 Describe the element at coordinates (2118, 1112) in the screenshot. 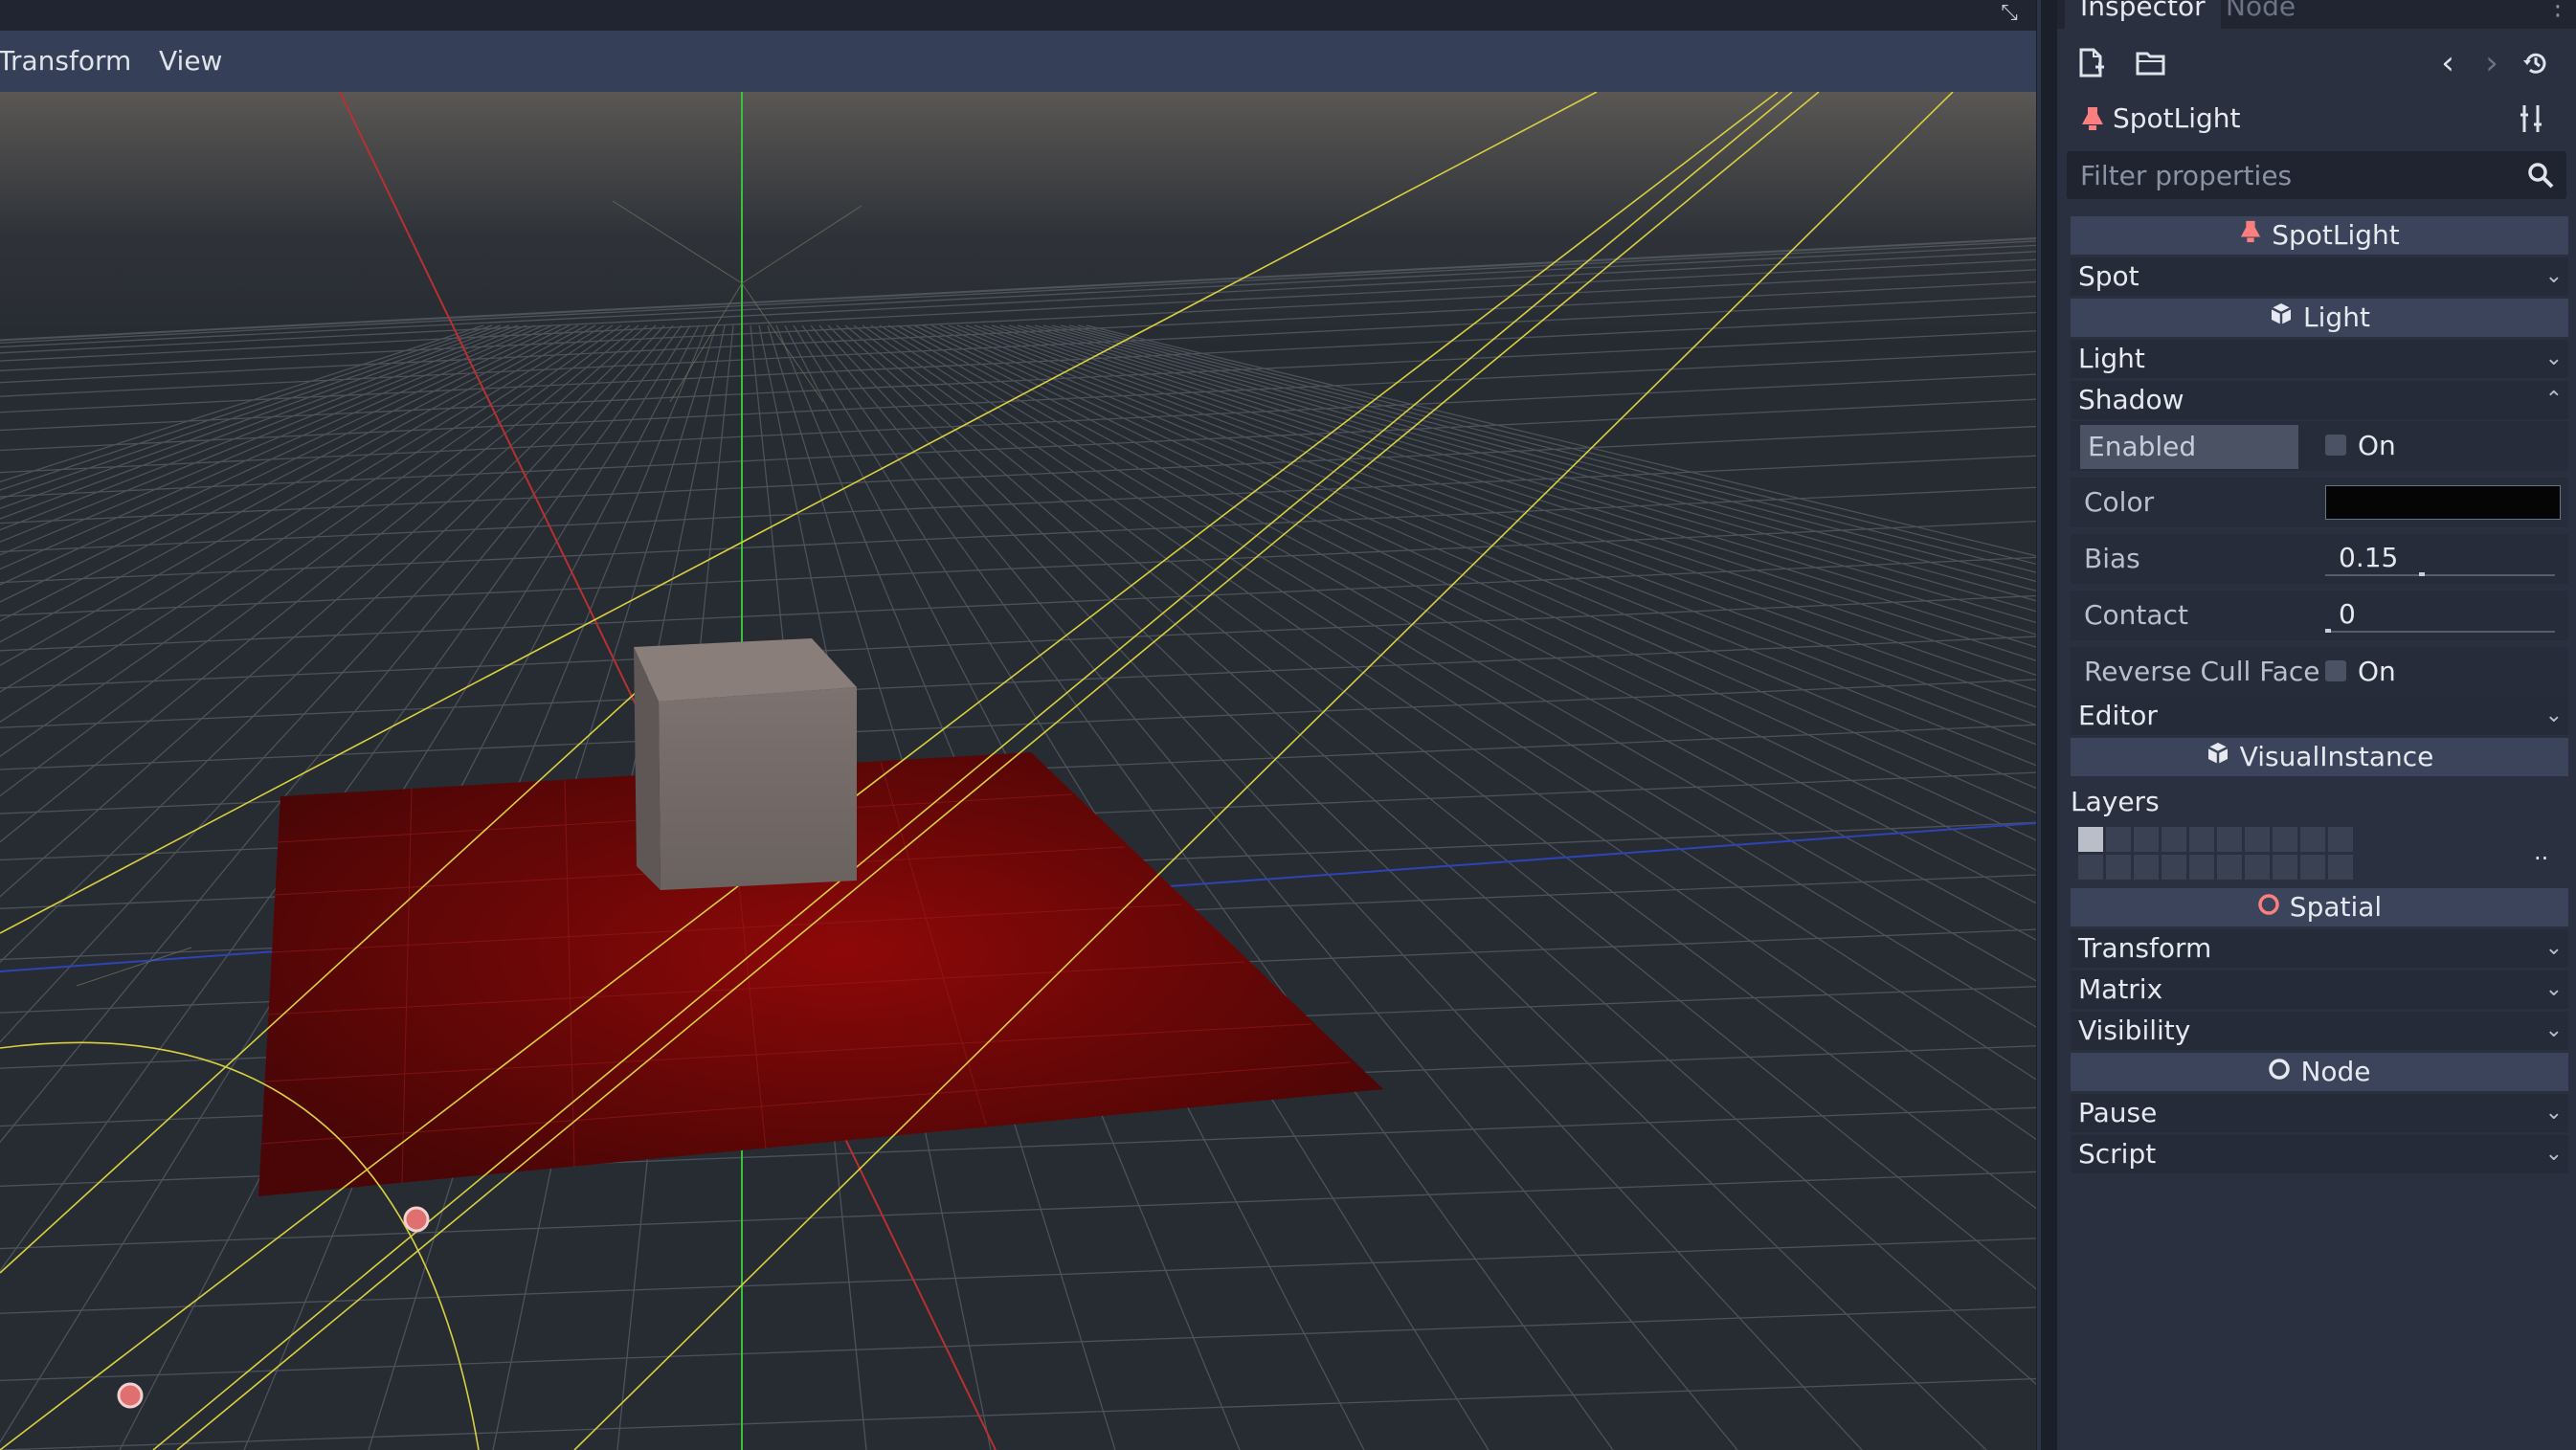

I see `group-pause-label: Pause` at that location.